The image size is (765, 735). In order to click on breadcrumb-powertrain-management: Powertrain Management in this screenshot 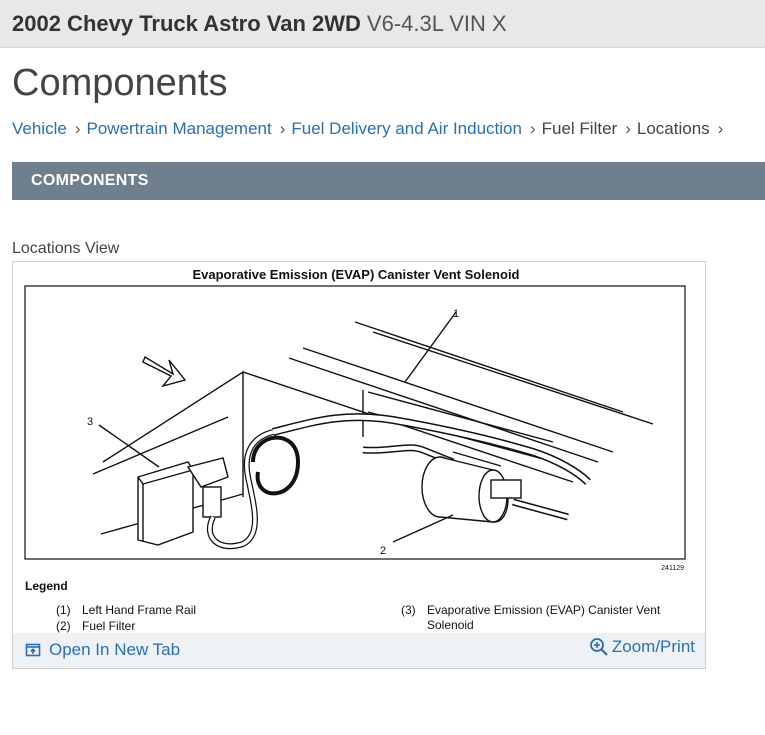, I will do `click(179, 129)`.